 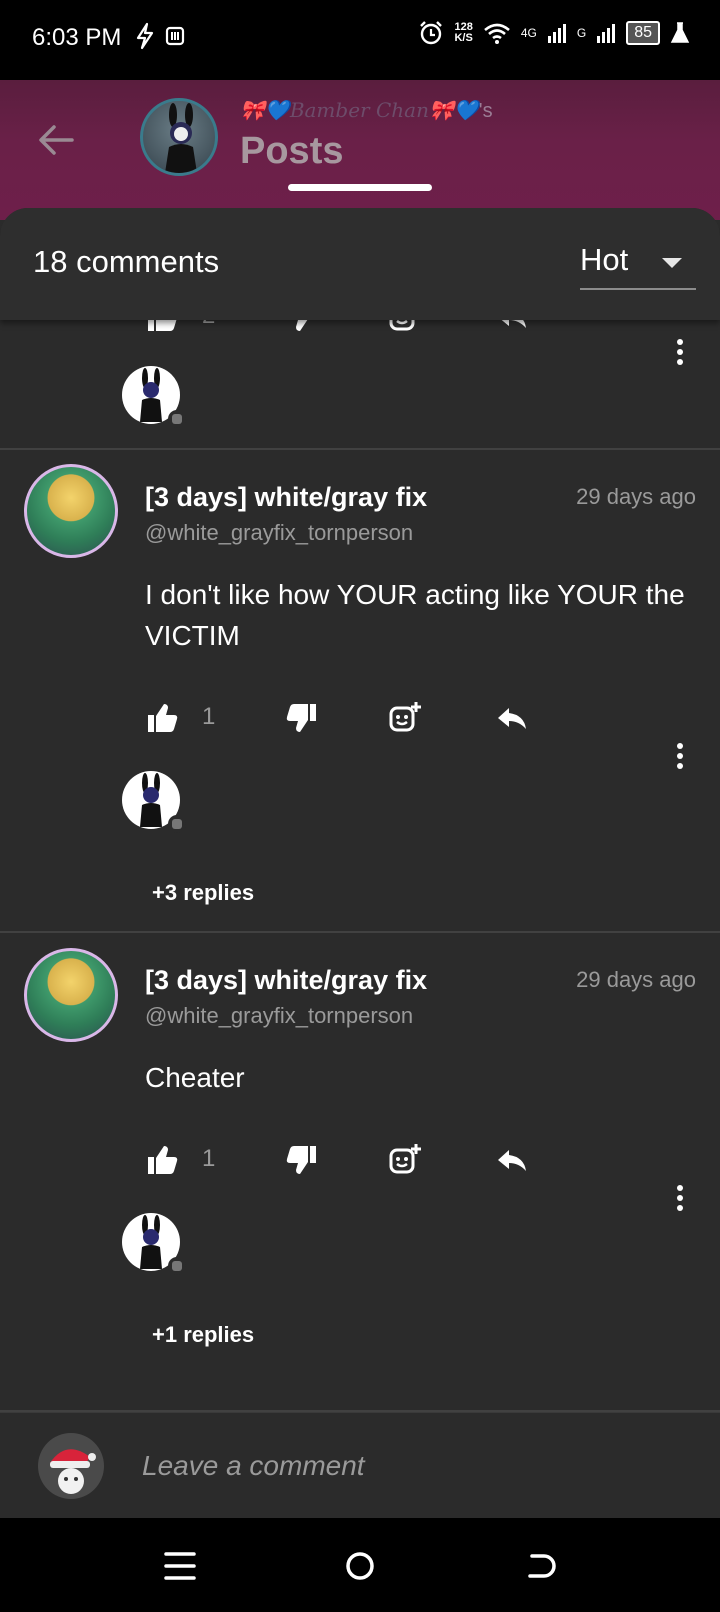 I want to click on bunny-avatar-art, so click(x=181, y=138).